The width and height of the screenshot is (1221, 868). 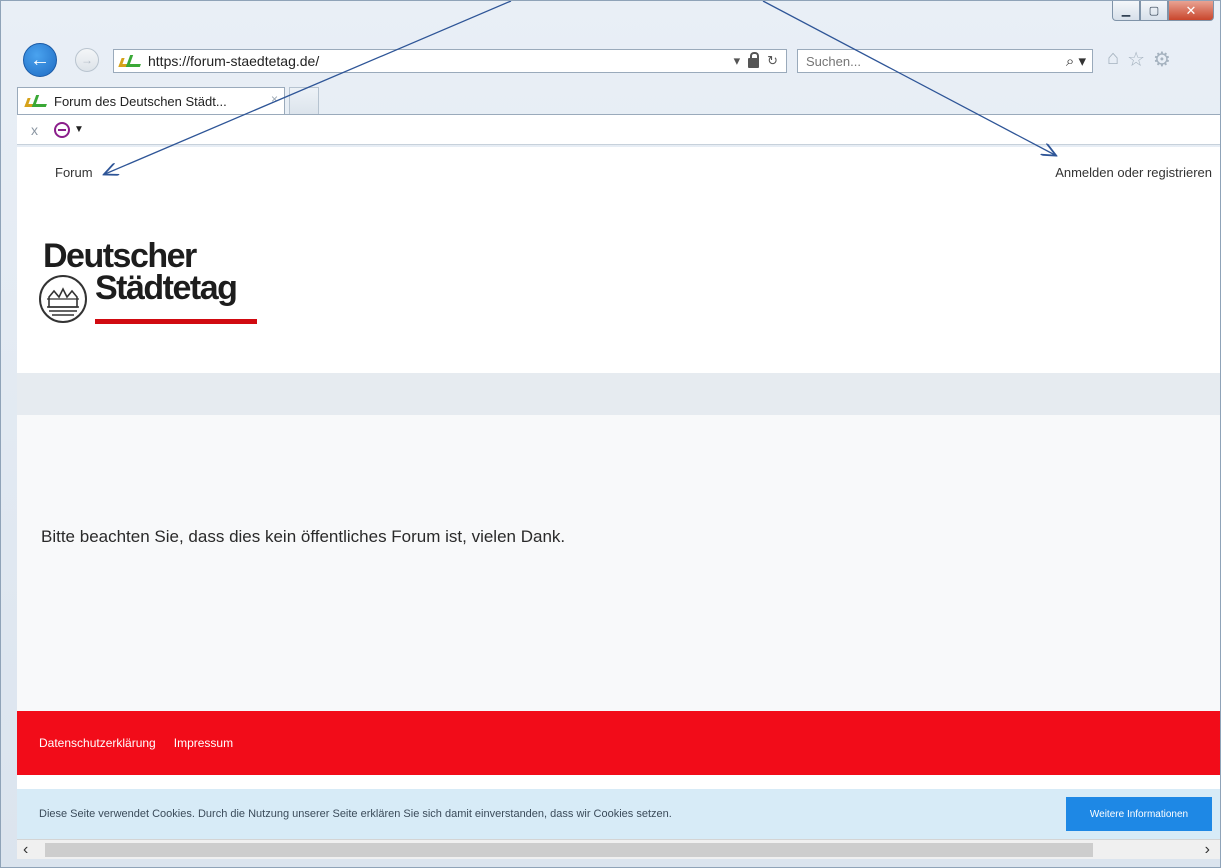 I want to click on footer-gap, so click(x=618, y=782).